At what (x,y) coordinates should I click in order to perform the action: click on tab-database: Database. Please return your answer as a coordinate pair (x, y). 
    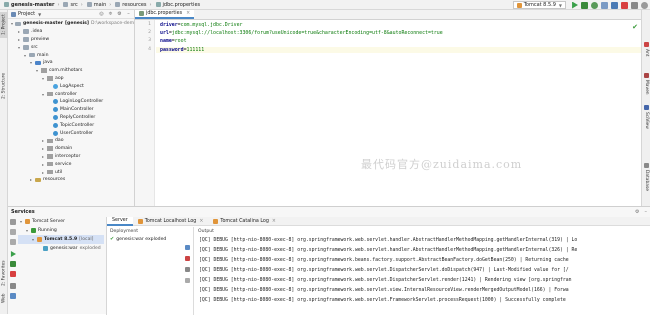
    Looking at the image, I should click on (646, 177).